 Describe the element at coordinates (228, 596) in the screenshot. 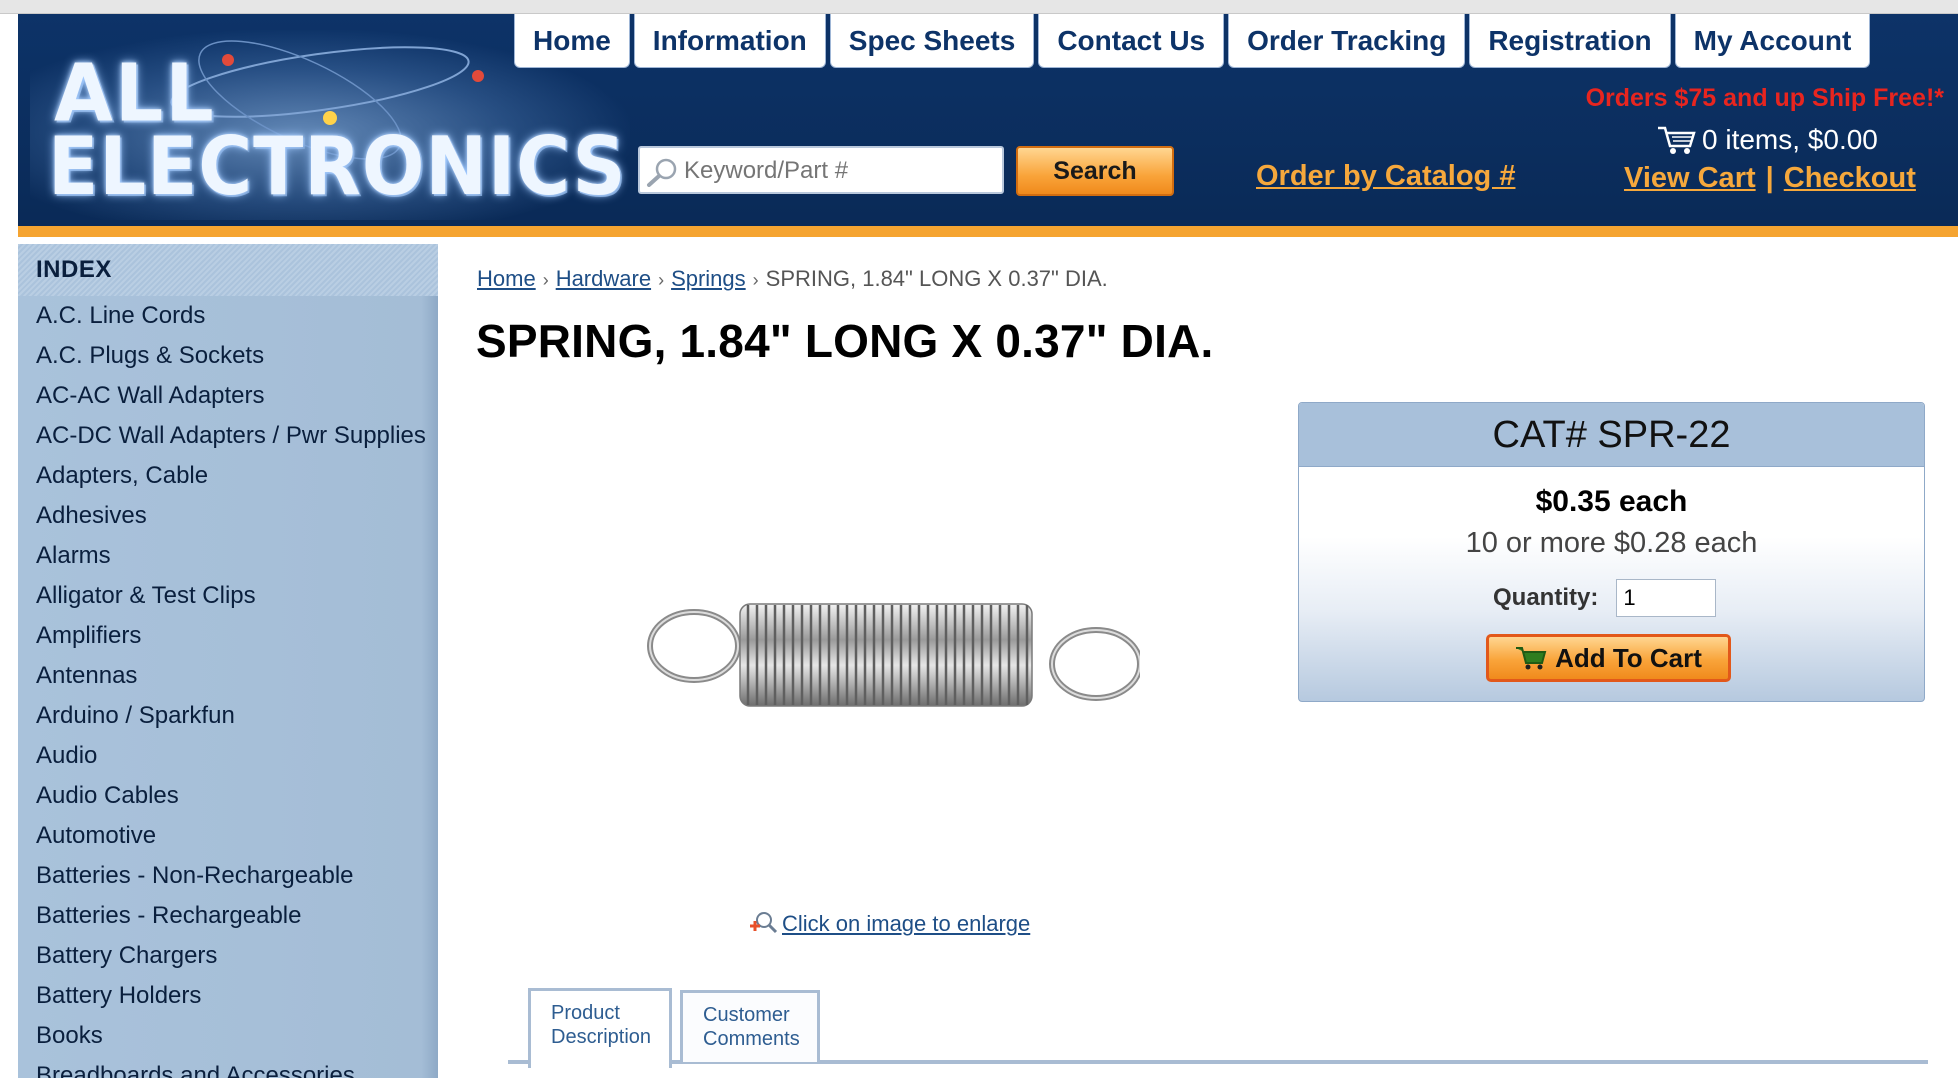

I see `sidebar-item-alligator-test-clips: Alligator & Test Clips` at that location.